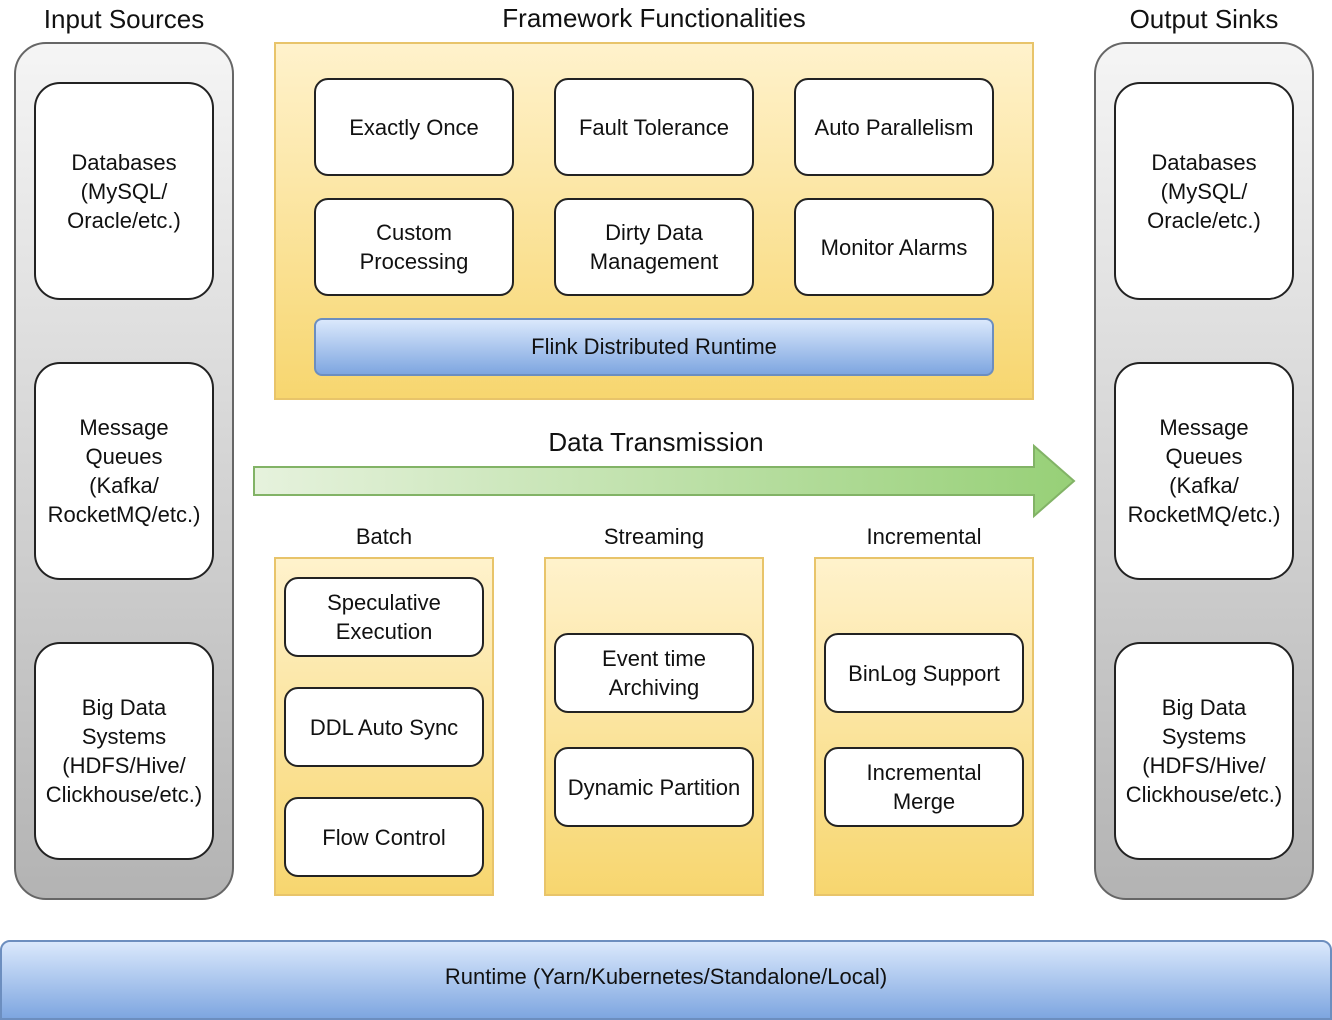 The height and width of the screenshot is (1020, 1332). What do you see at coordinates (654, 726) in the screenshot?
I see `streaming-panel` at bounding box center [654, 726].